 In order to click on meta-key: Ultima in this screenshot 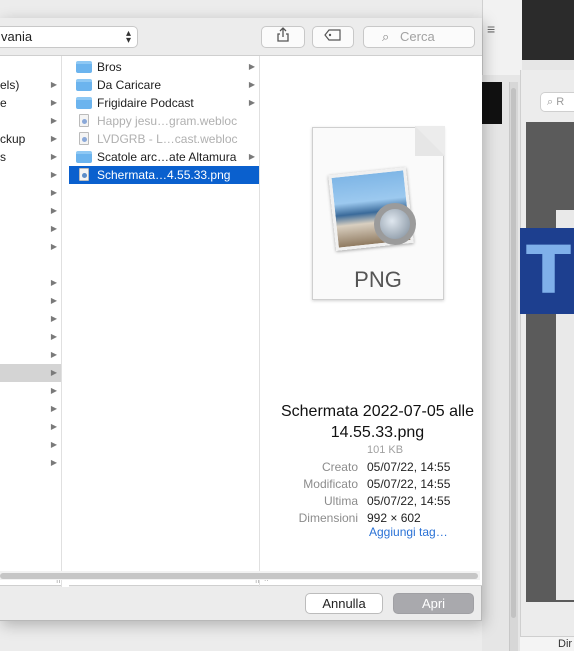, I will do `click(340, 501)`.